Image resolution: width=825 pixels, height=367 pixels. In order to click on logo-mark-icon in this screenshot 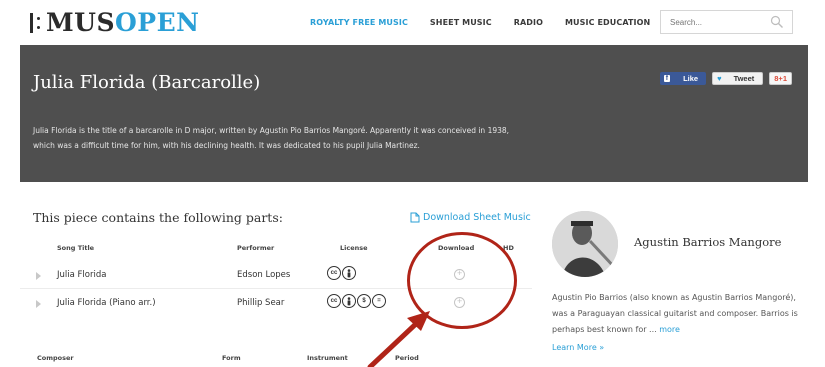, I will do `click(35, 23)`.